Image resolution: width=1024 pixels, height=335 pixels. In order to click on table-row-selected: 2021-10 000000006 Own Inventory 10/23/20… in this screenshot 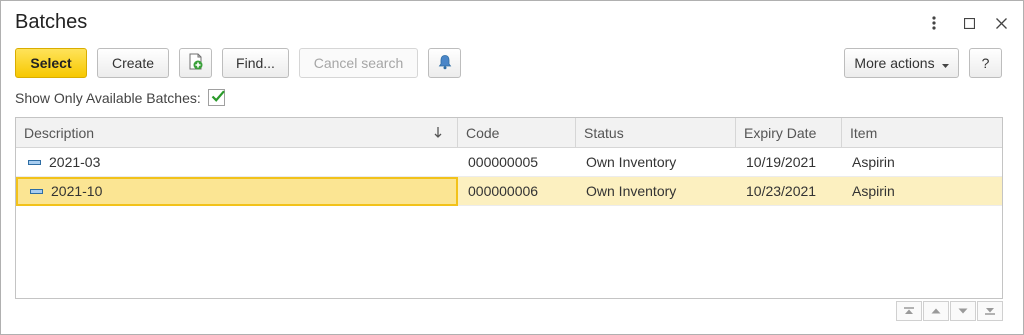, I will do `click(509, 191)`.